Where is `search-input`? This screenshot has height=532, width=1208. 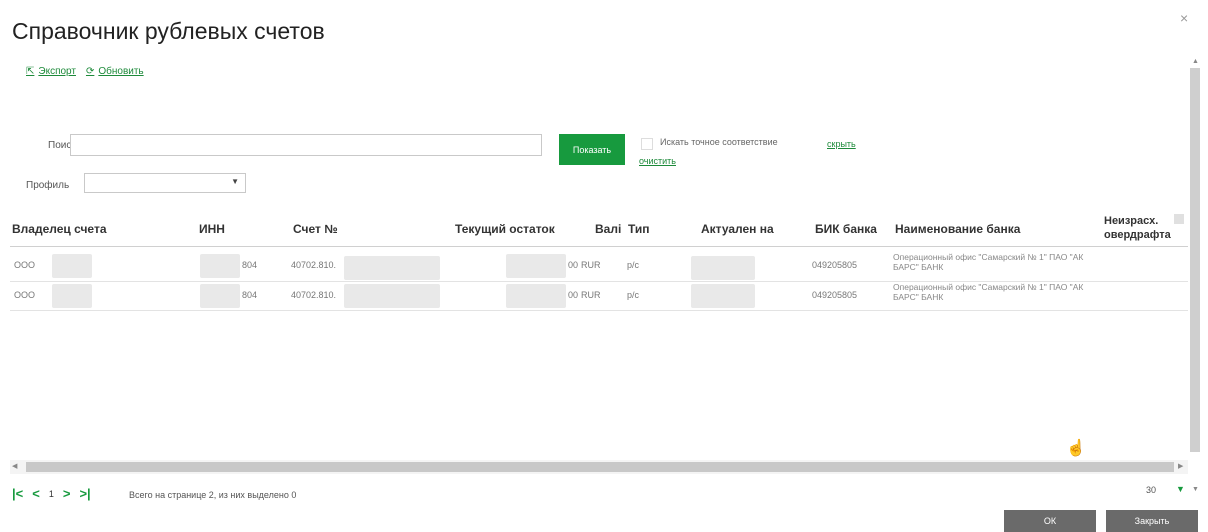 search-input is located at coordinates (306, 145).